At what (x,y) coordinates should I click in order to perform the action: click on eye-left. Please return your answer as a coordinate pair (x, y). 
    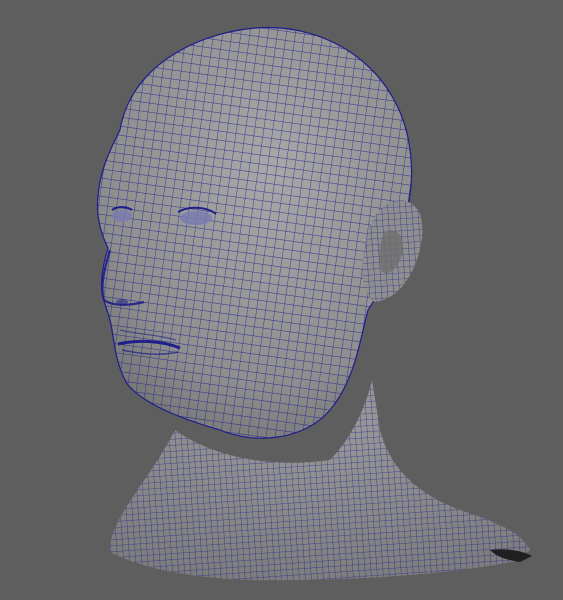
    Looking at the image, I should click on (122, 216).